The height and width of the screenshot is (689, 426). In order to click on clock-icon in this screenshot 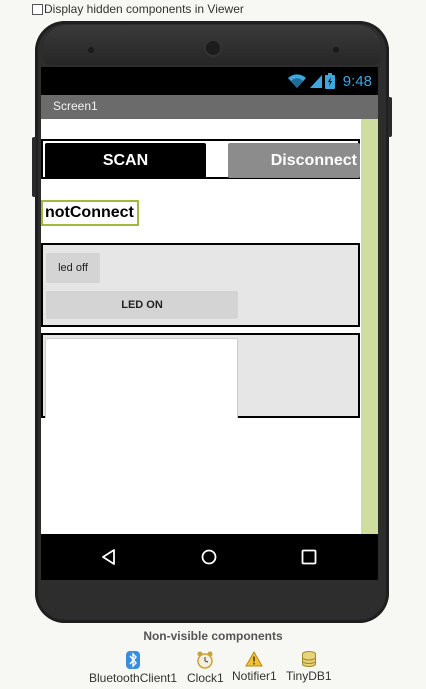, I will do `click(205, 660)`.